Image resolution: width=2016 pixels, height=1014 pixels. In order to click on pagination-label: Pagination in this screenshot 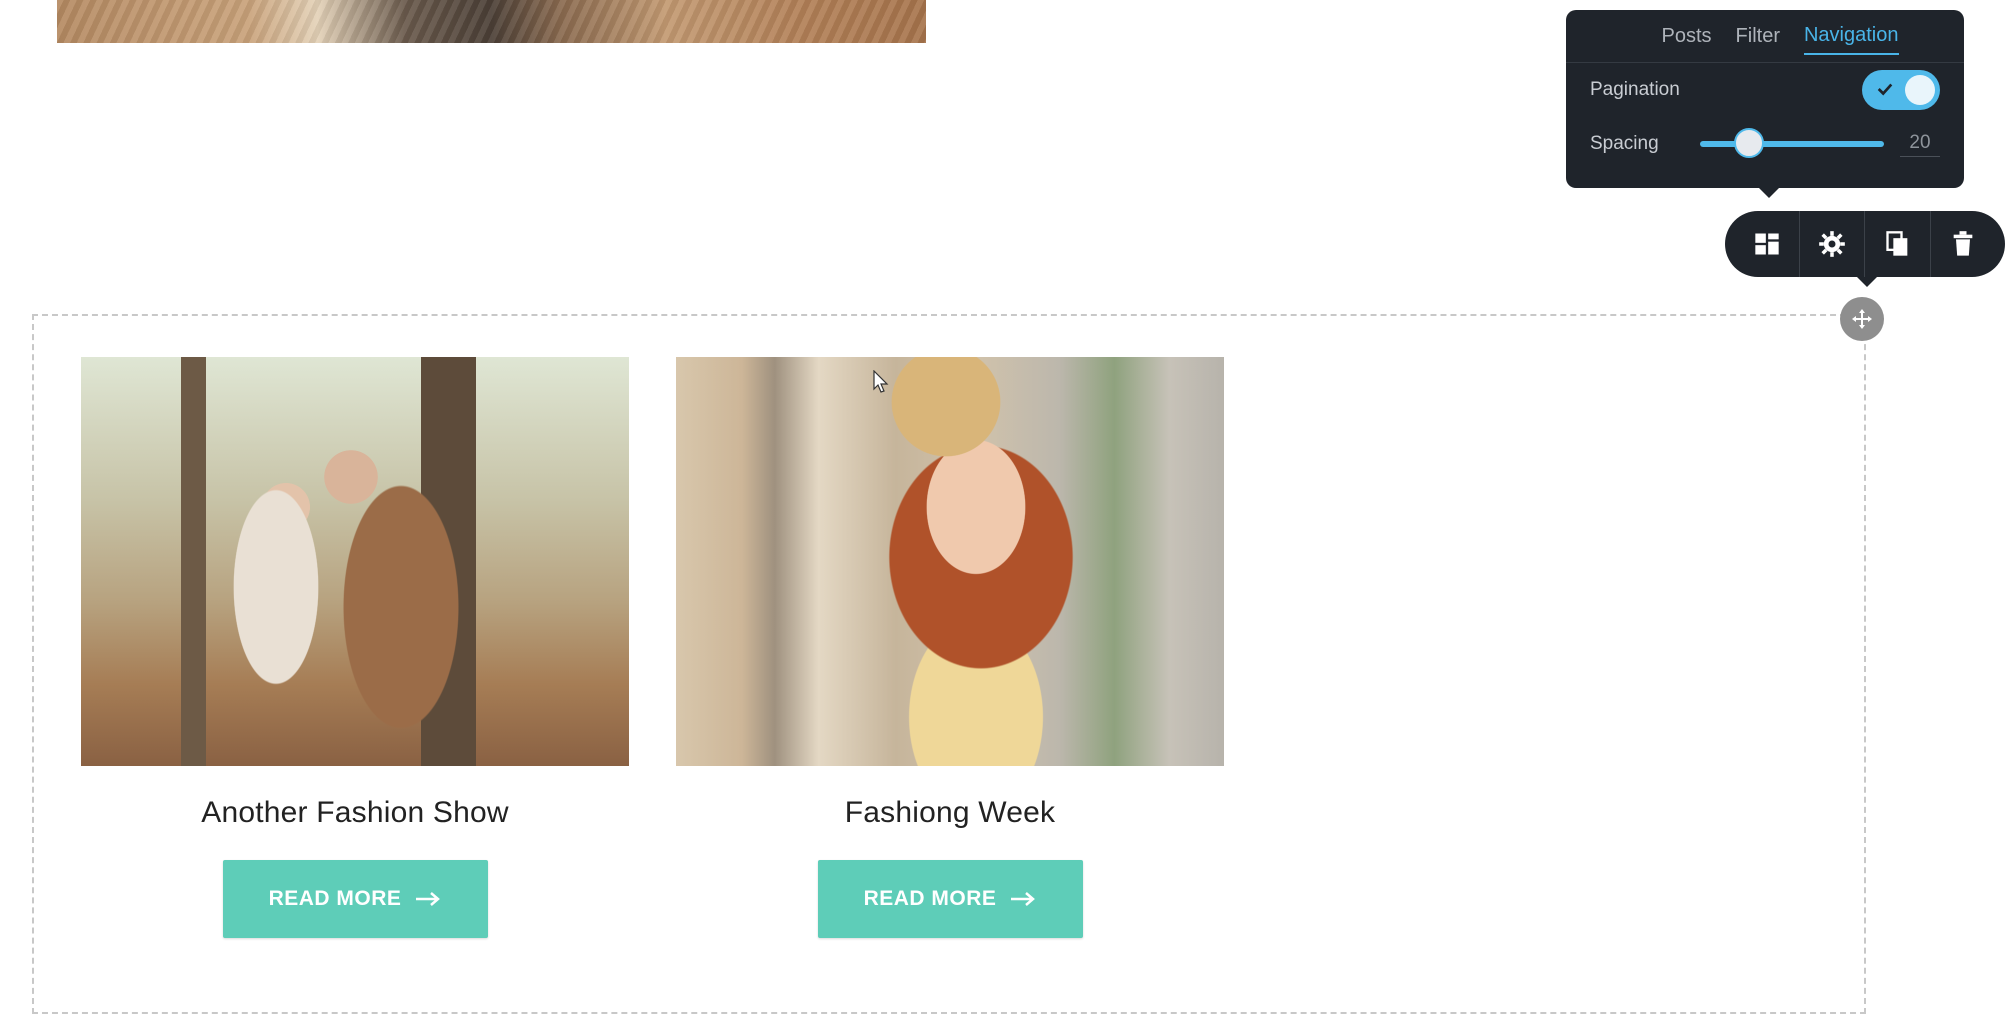, I will do `click(1635, 89)`.